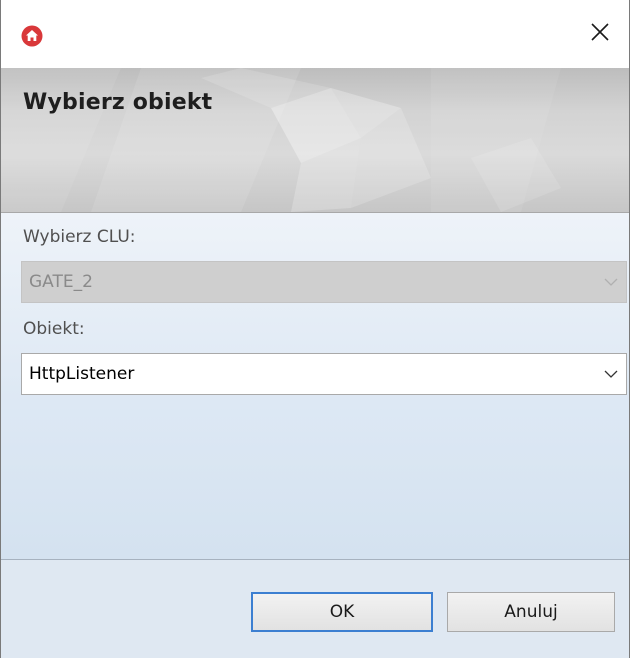  What do you see at coordinates (324, 374) in the screenshot?
I see `object-select: HttpListener` at bounding box center [324, 374].